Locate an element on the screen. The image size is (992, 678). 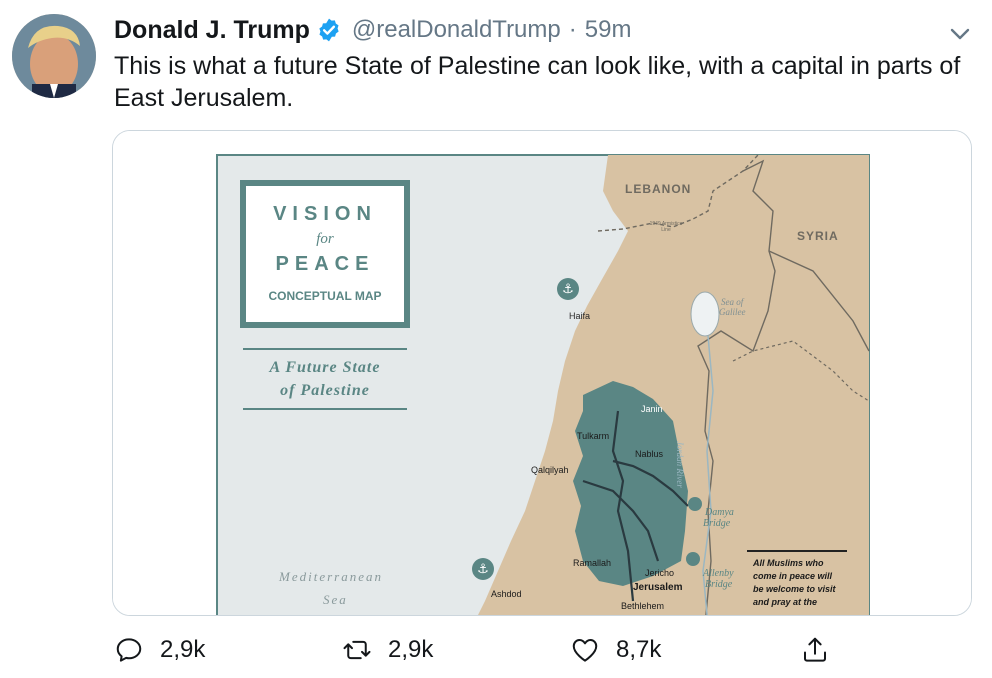
label-damya-bridge: Bridge is located at coordinates (717, 523).